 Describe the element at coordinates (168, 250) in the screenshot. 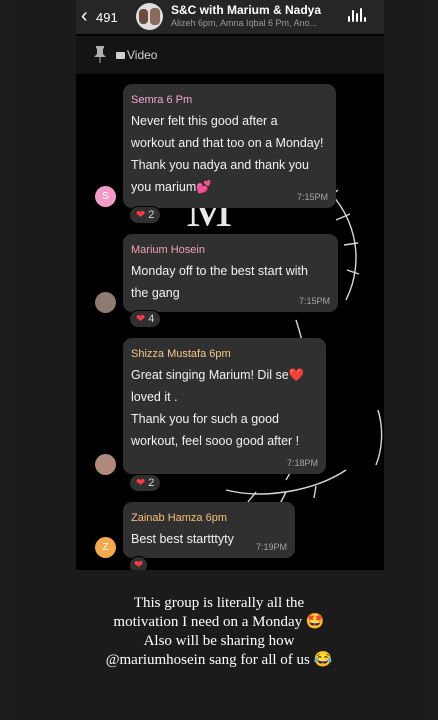

I see `sender-name: Marium Hosein` at that location.